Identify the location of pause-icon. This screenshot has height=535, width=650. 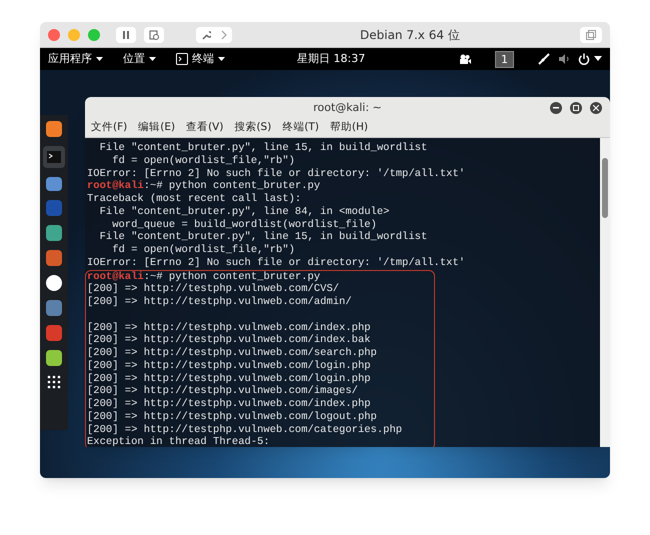
(126, 34).